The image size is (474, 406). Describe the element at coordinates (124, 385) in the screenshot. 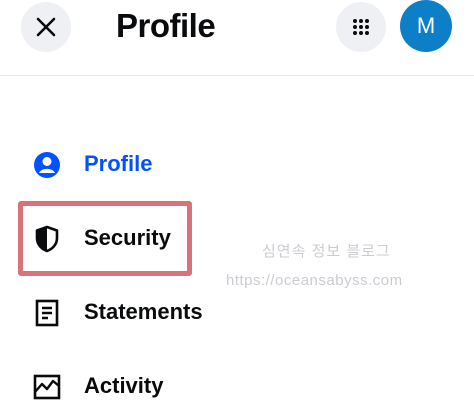

I see `sidebar-item-label: Activity` at that location.